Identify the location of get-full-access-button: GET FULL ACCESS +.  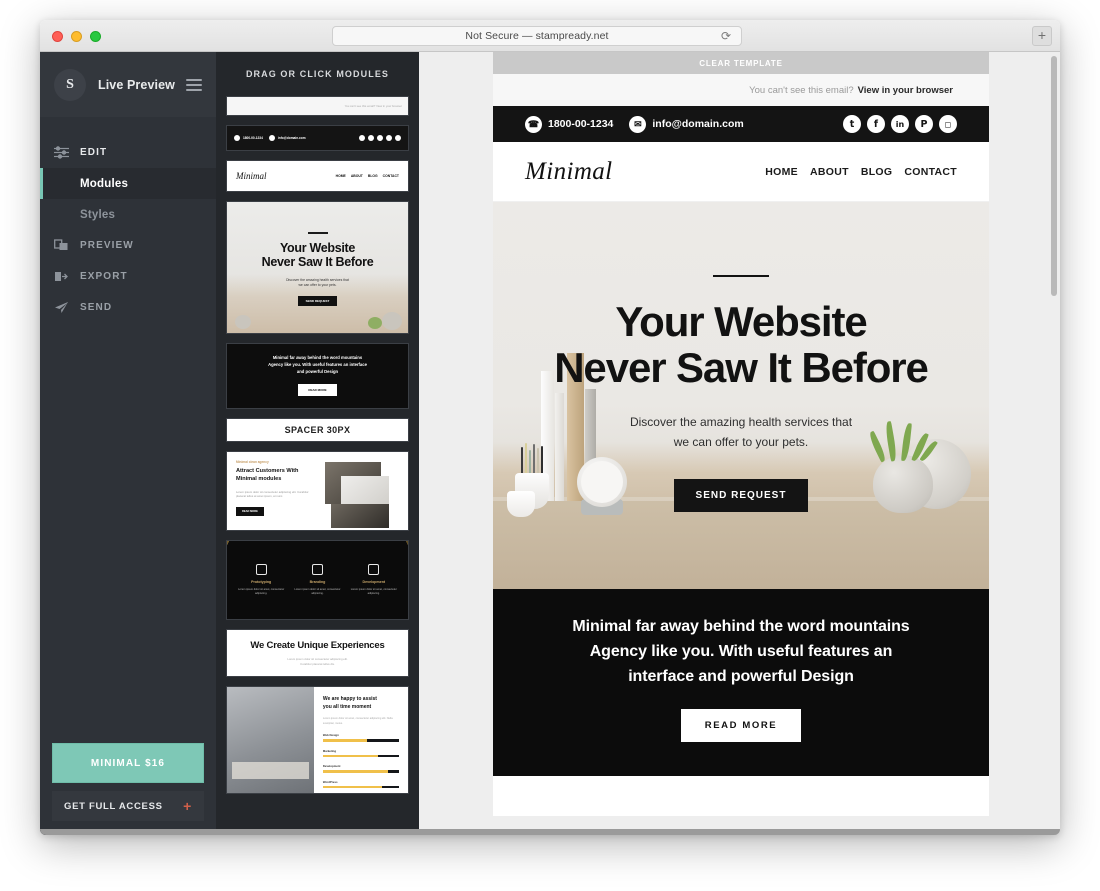
(128, 806).